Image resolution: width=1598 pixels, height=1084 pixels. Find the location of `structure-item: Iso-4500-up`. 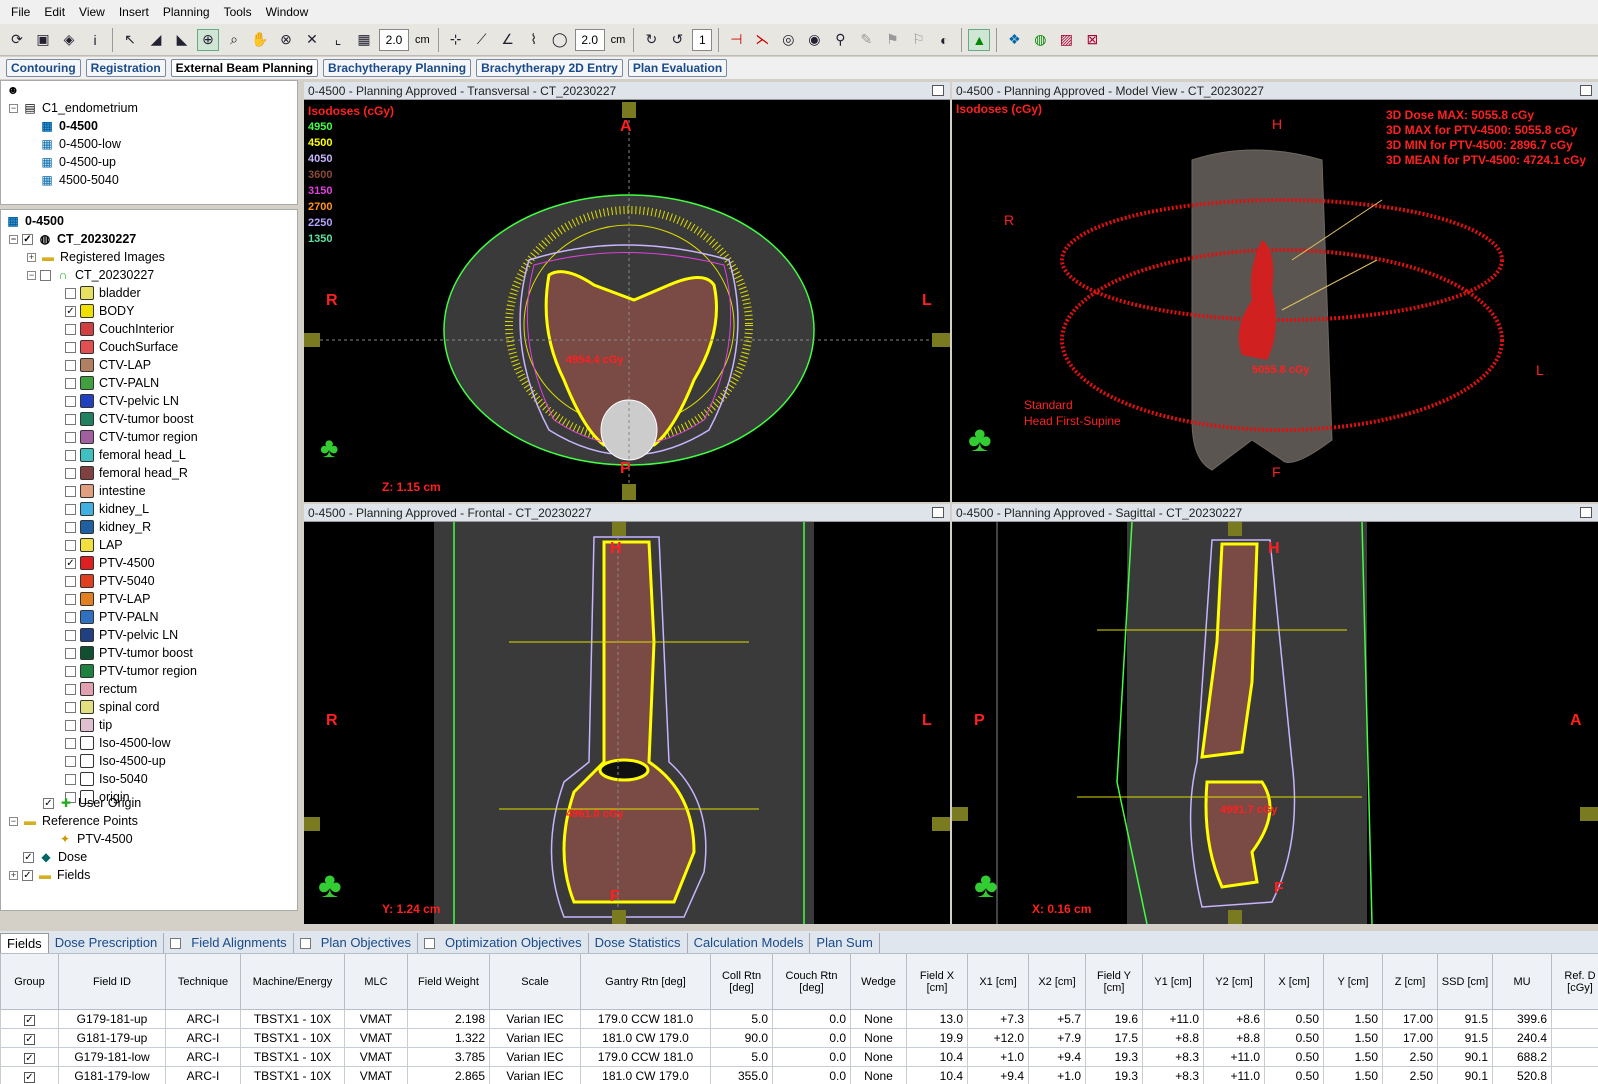

structure-item: Iso-4500-up is located at coordinates (115, 761).